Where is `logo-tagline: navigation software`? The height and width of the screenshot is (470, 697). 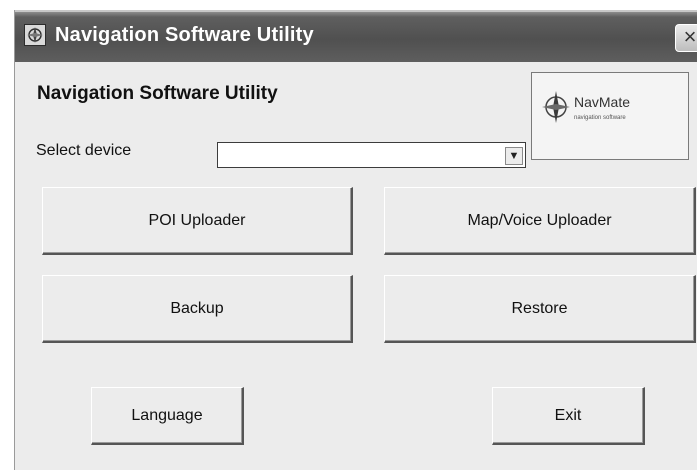 logo-tagline: navigation software is located at coordinates (600, 118).